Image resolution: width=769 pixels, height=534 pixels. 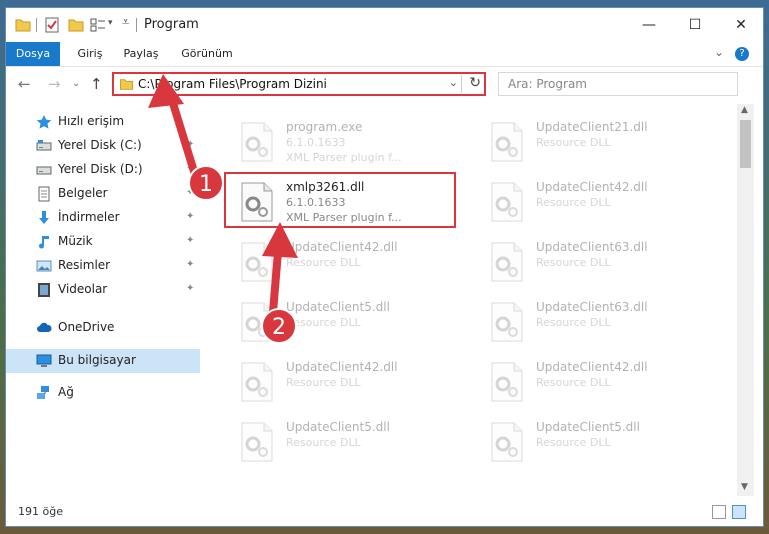 I want to click on details-view-button, so click(x=719, y=512).